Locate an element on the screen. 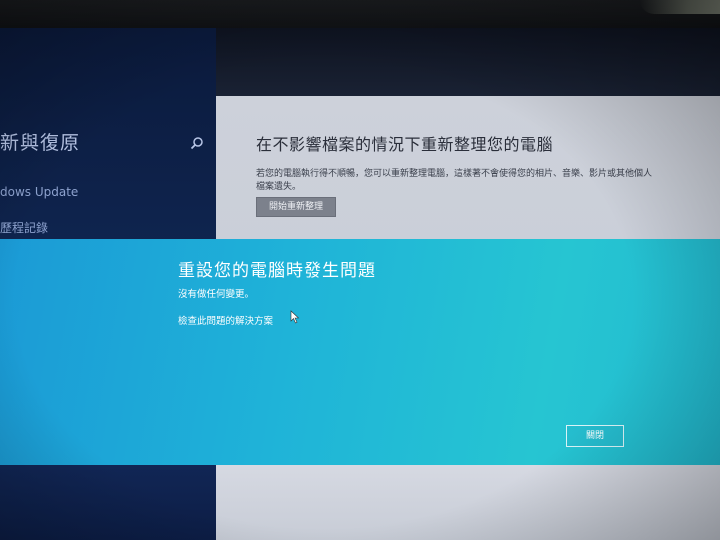  monitor-bezel is located at coordinates (360, 15).